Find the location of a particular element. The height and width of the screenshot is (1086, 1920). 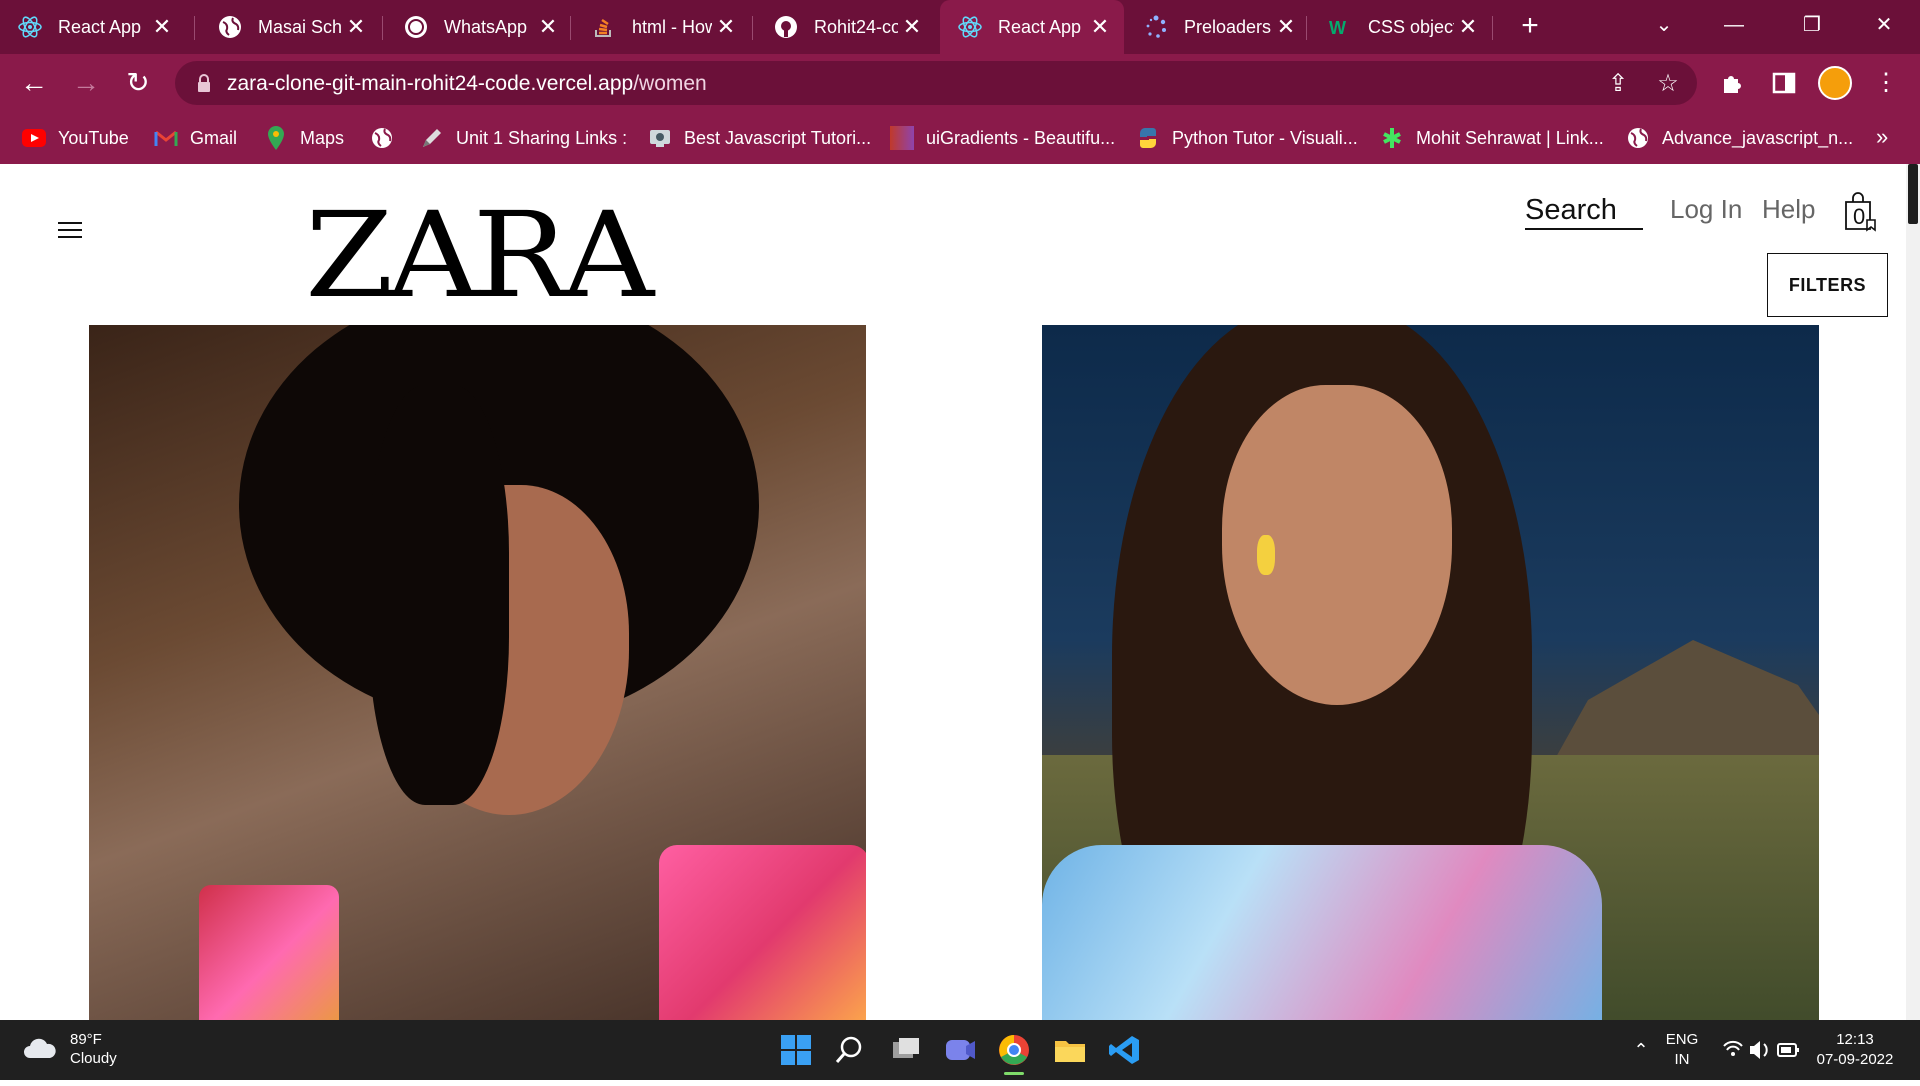

tab-stackoverflow: html - How ✕ is located at coordinates (662, 27).